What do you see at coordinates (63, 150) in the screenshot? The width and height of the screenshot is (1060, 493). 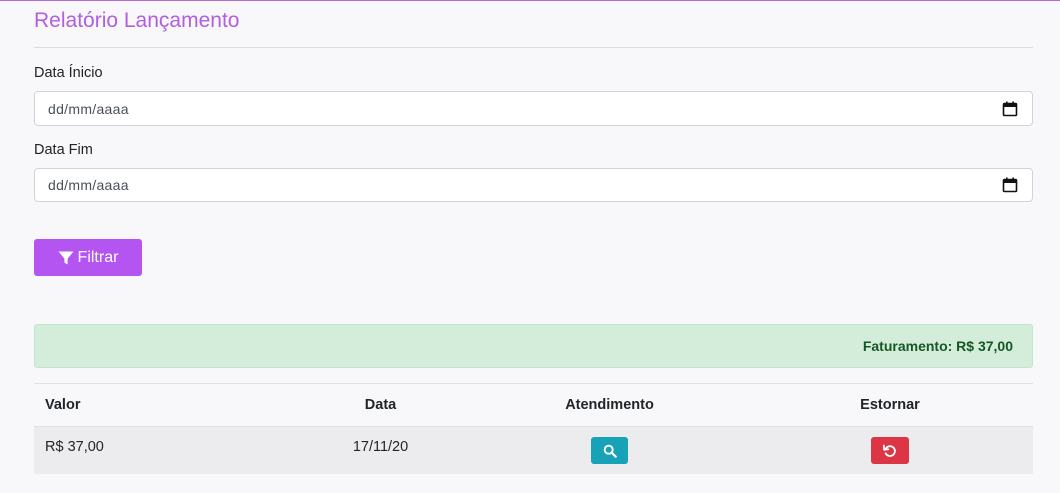 I see `end-date-label: Data Fim` at bounding box center [63, 150].